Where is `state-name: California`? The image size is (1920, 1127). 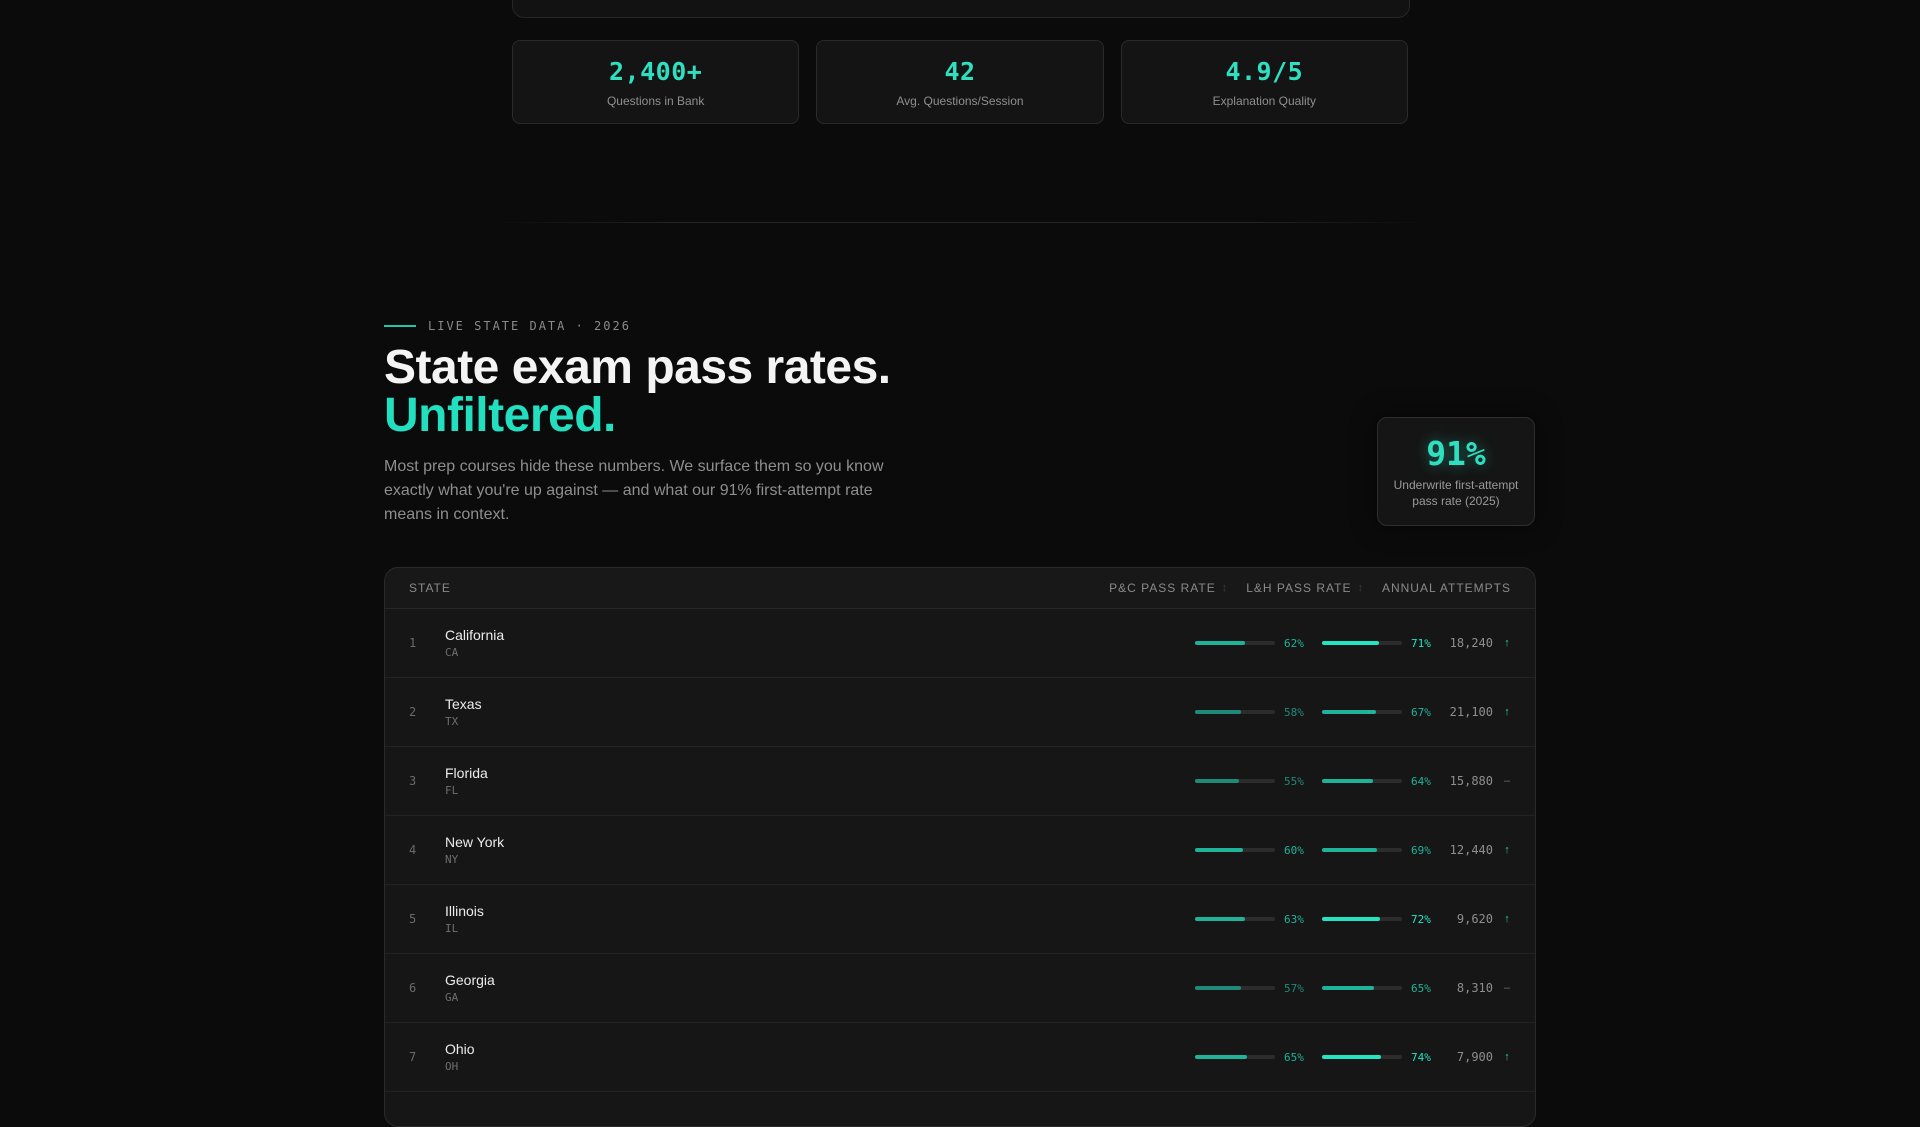
state-name: California is located at coordinates (475, 635).